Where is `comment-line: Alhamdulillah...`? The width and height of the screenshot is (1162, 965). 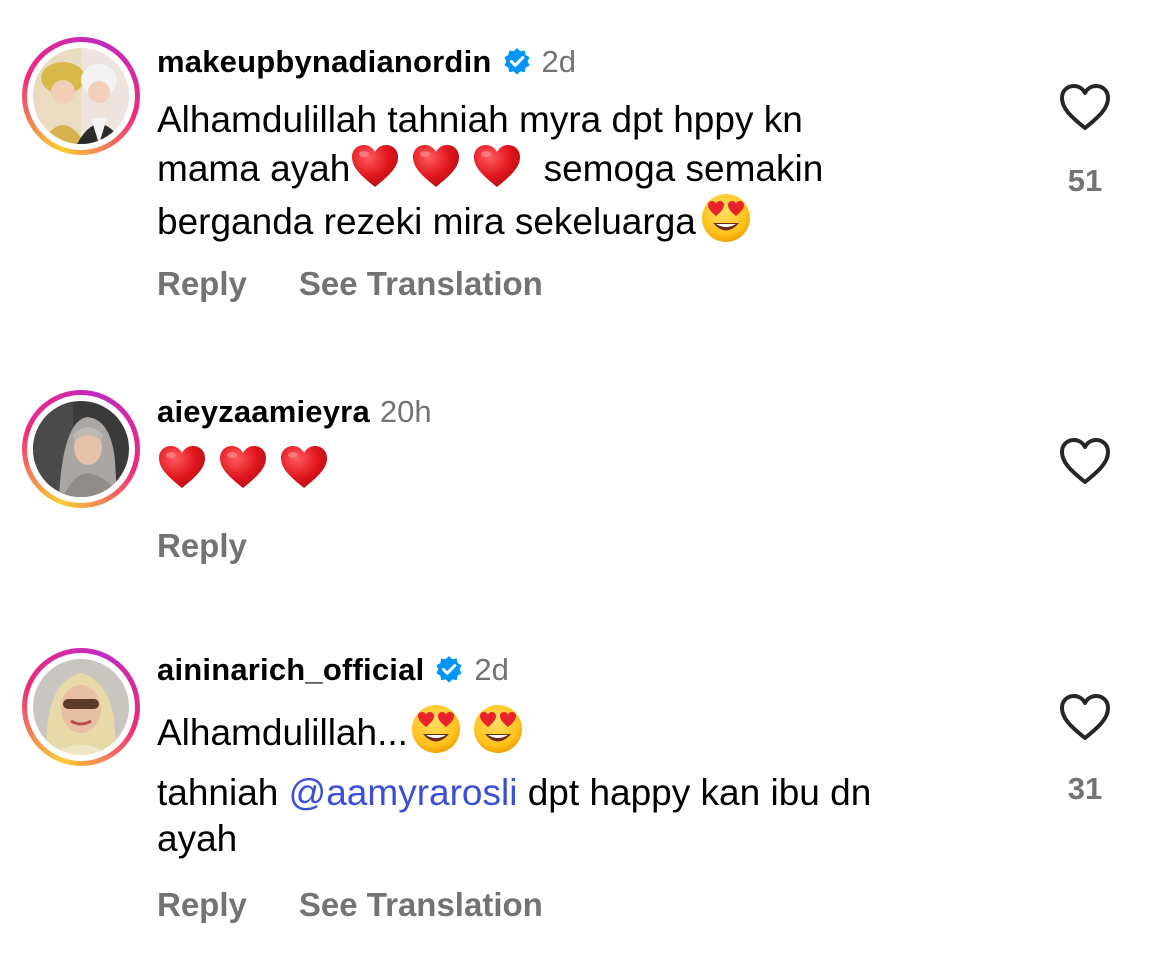
comment-line: Alhamdulillah... is located at coordinates (587, 729).